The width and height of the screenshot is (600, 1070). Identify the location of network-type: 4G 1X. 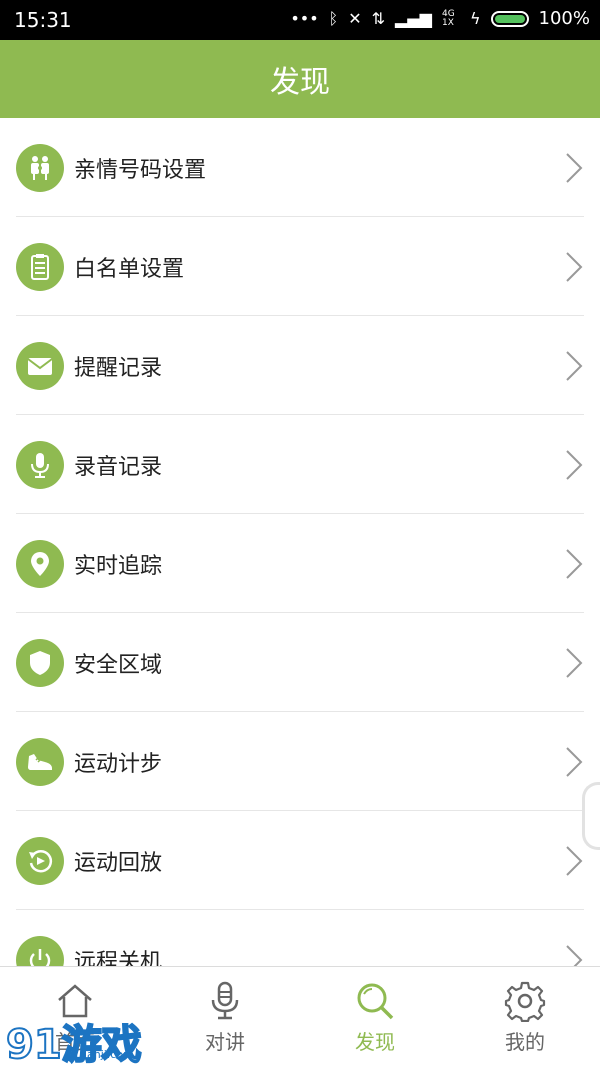
(448, 18).